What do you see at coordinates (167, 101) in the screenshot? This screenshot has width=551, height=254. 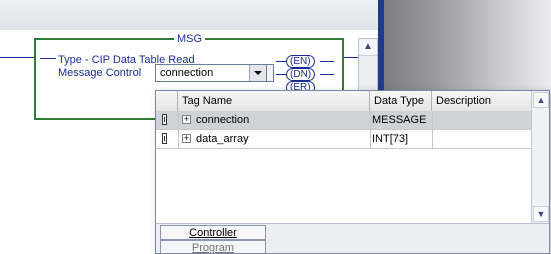 I see `header-spacer` at bounding box center [167, 101].